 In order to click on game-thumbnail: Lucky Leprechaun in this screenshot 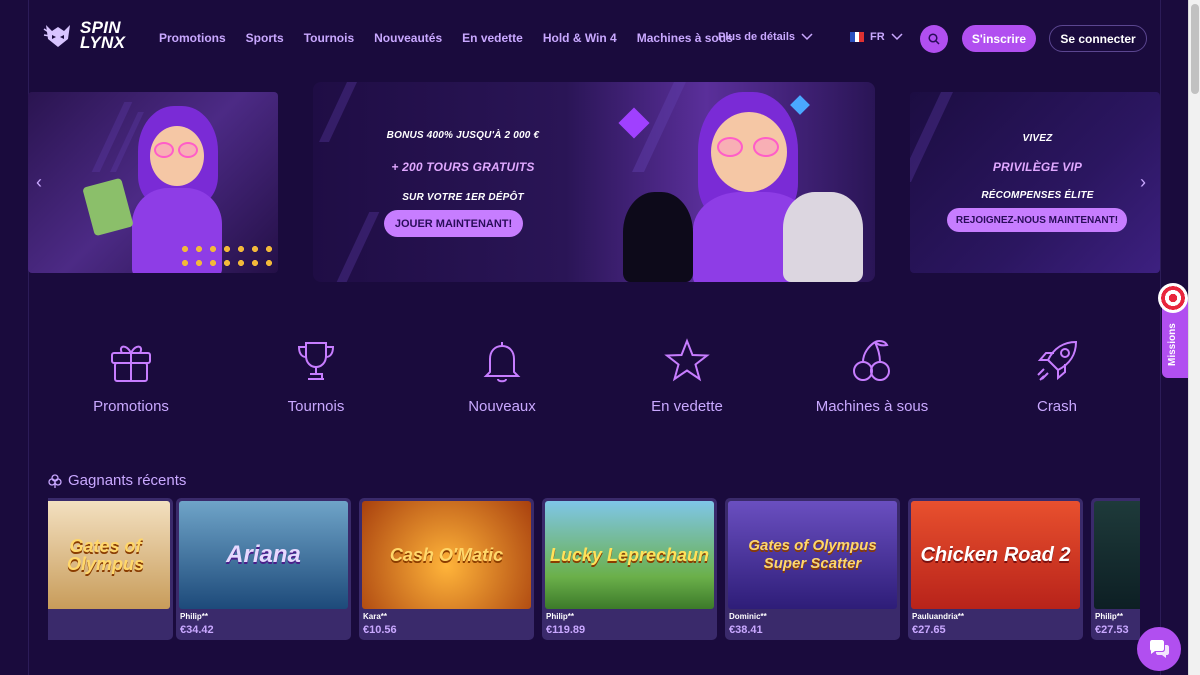, I will do `click(629, 555)`.